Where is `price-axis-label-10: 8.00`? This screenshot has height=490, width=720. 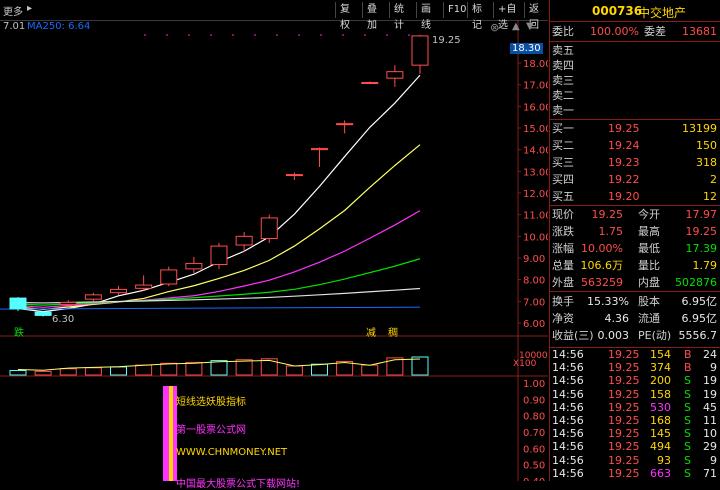
price-axis-label-10: 8.00 is located at coordinates (534, 281).